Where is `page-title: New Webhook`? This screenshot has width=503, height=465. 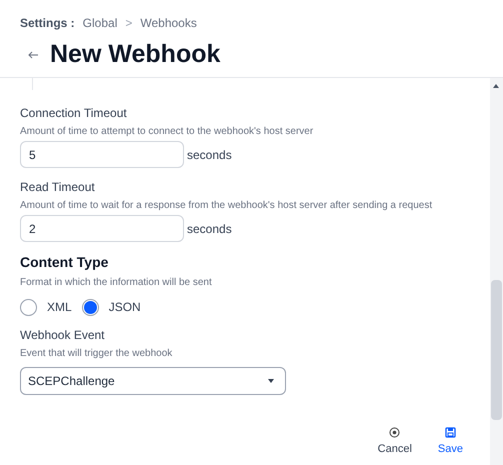
page-title: New Webhook is located at coordinates (135, 54).